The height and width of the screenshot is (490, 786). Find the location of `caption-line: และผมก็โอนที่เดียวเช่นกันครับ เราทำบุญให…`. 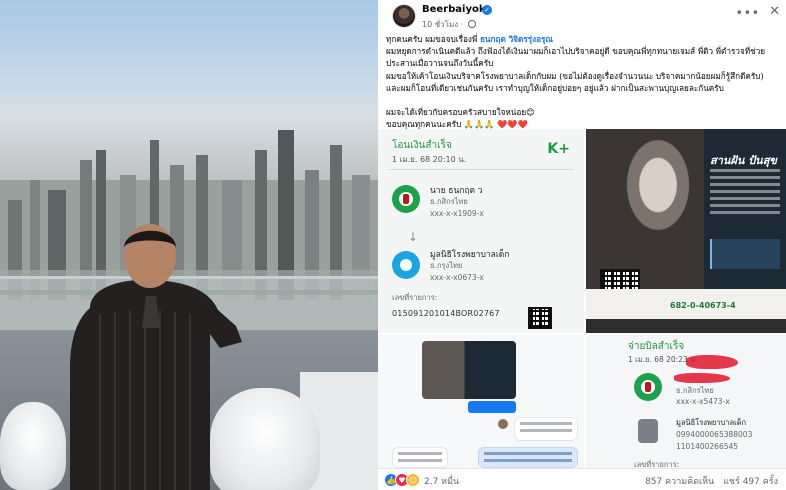

caption-line: และผมก็โอนที่เดียวเช่นกันครับ เราทำบุญให… is located at coordinates (555, 87).